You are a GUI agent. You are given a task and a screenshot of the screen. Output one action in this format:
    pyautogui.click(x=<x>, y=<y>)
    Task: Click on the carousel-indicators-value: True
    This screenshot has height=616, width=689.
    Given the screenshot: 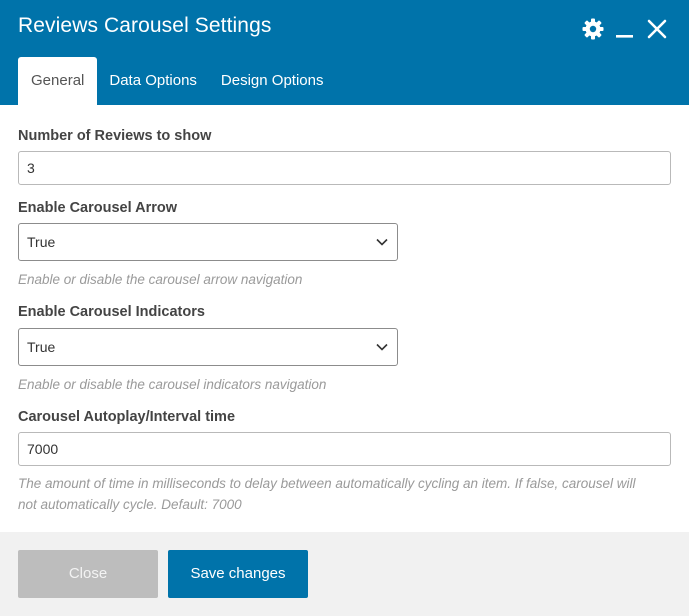 What is the action you would take?
    pyautogui.click(x=41, y=347)
    